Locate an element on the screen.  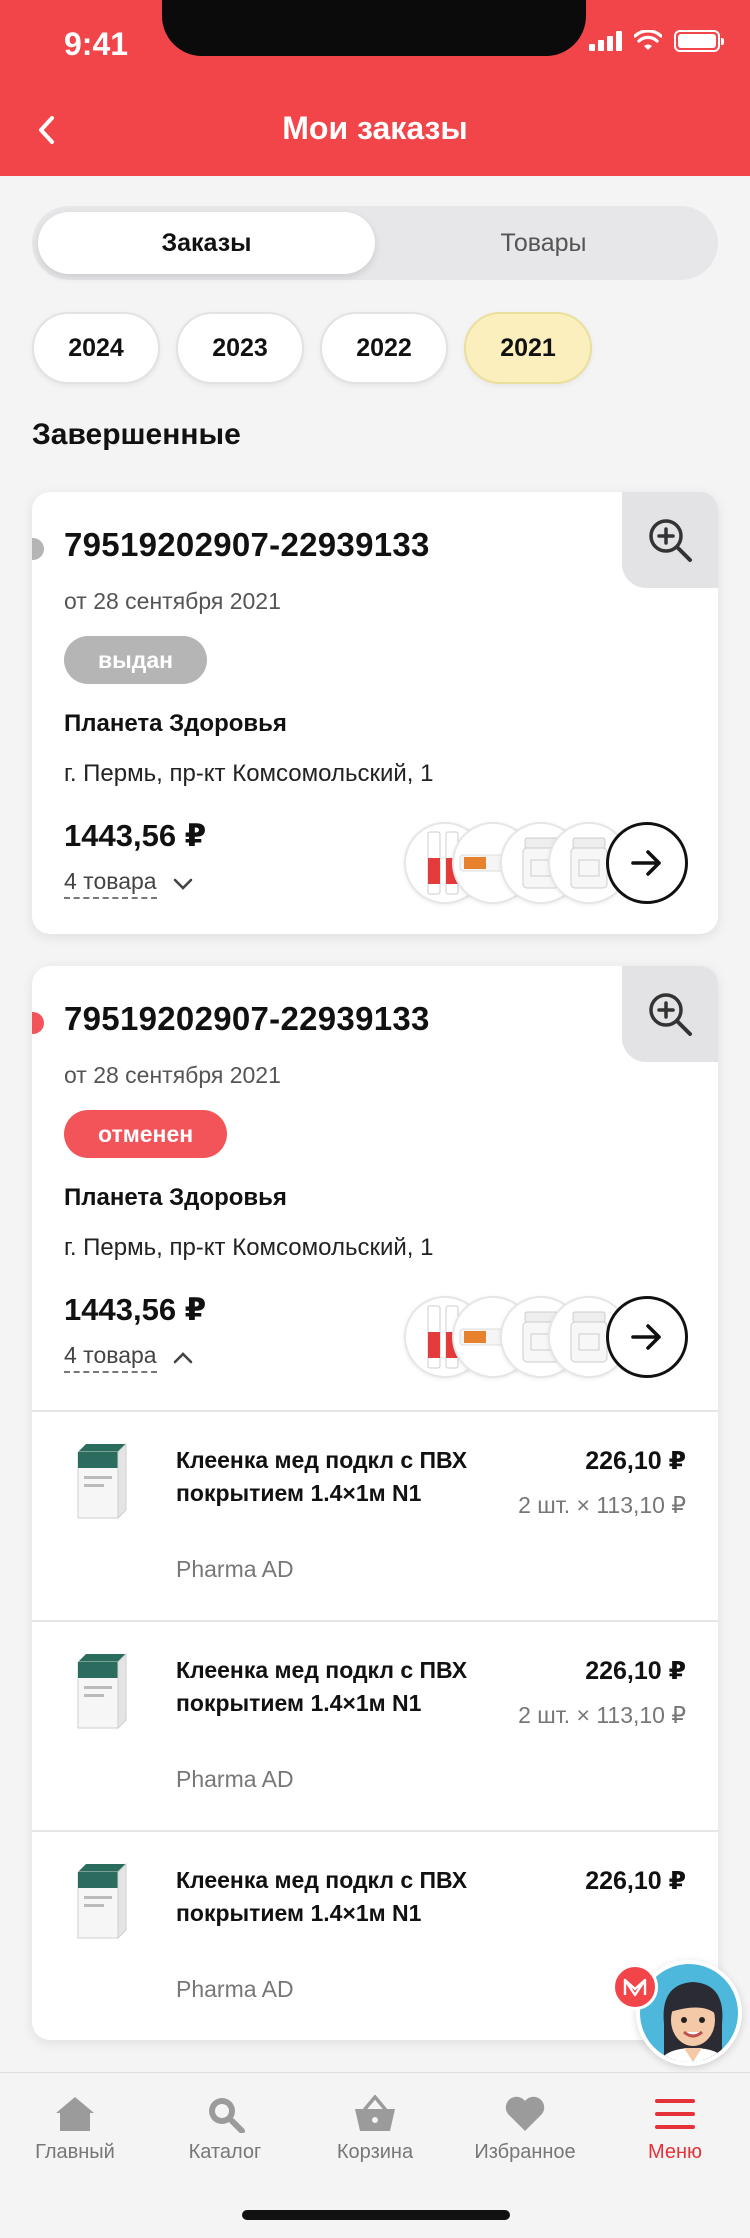
section-title: Завершенные is located at coordinates (136, 434).